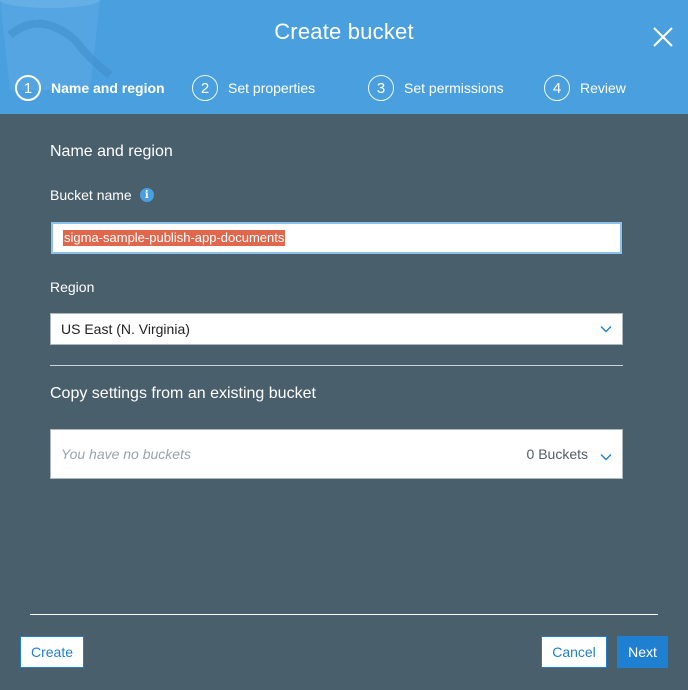  Describe the element at coordinates (344, 614) in the screenshot. I see `footer-divider` at that location.